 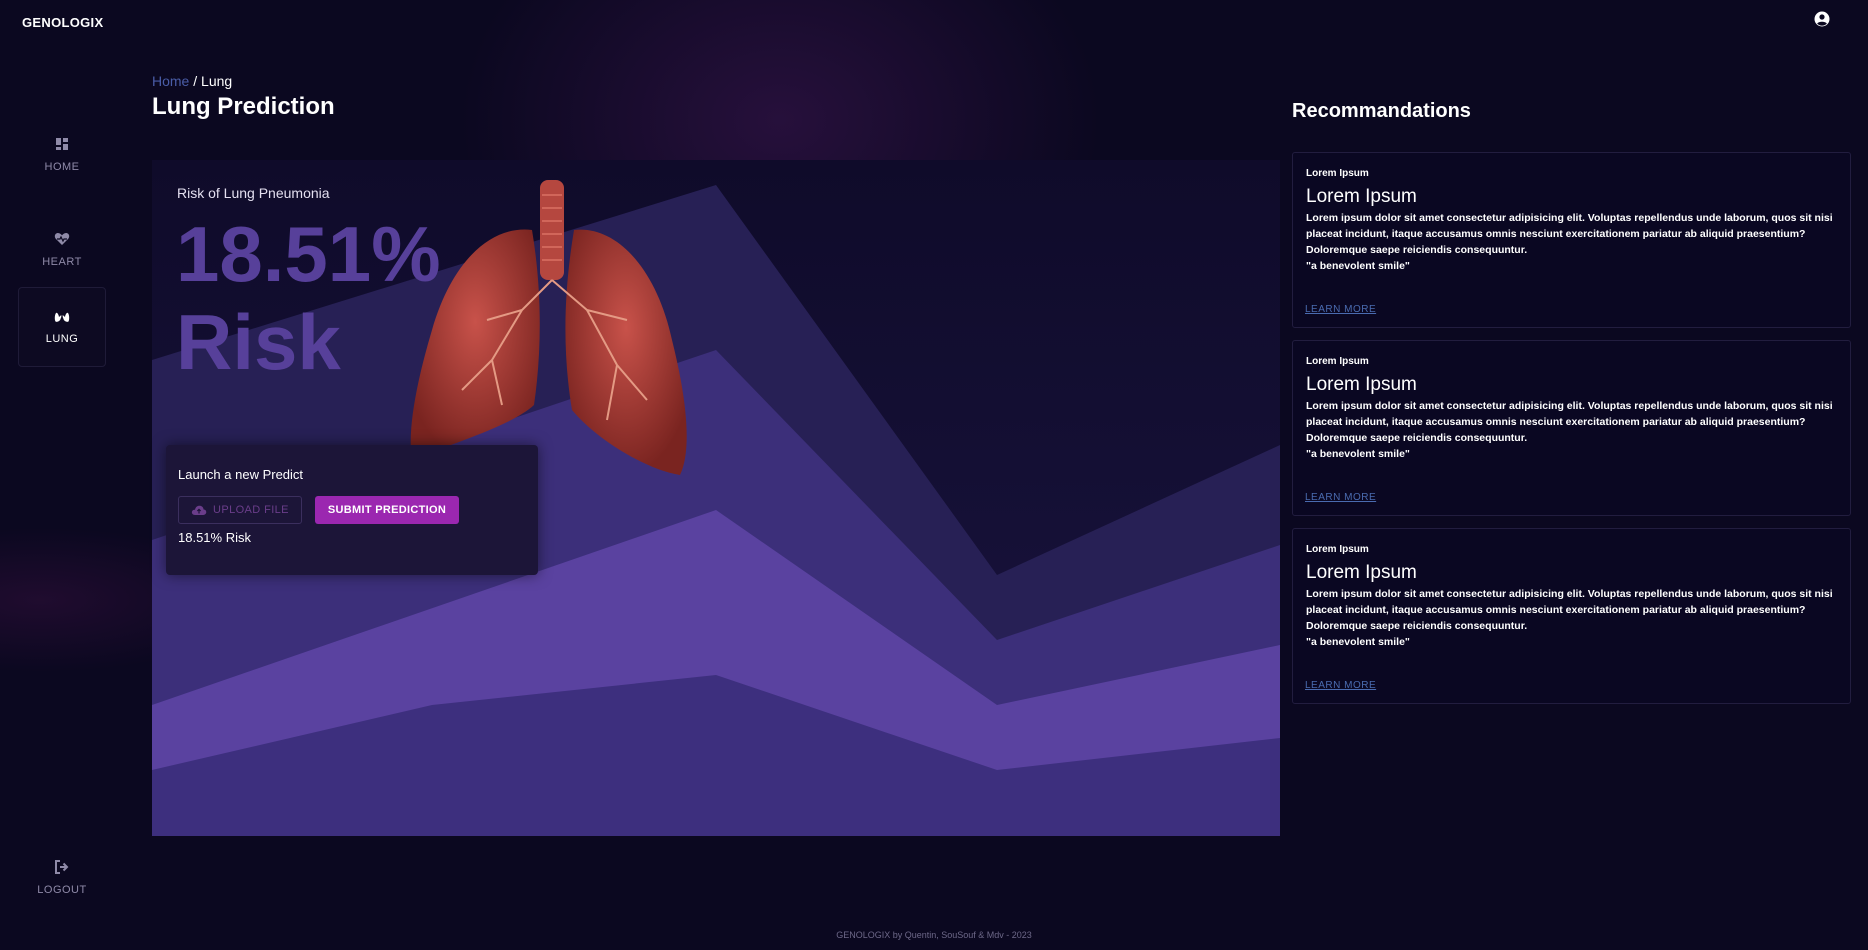 I want to click on breadcrumb-current: Lung, so click(x=217, y=81).